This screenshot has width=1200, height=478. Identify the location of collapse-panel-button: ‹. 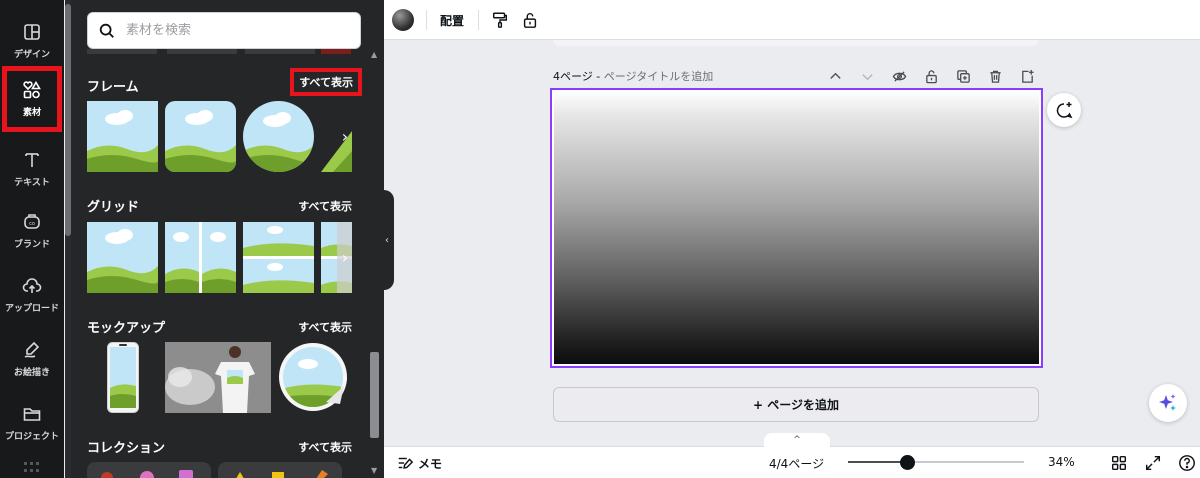
(387, 240).